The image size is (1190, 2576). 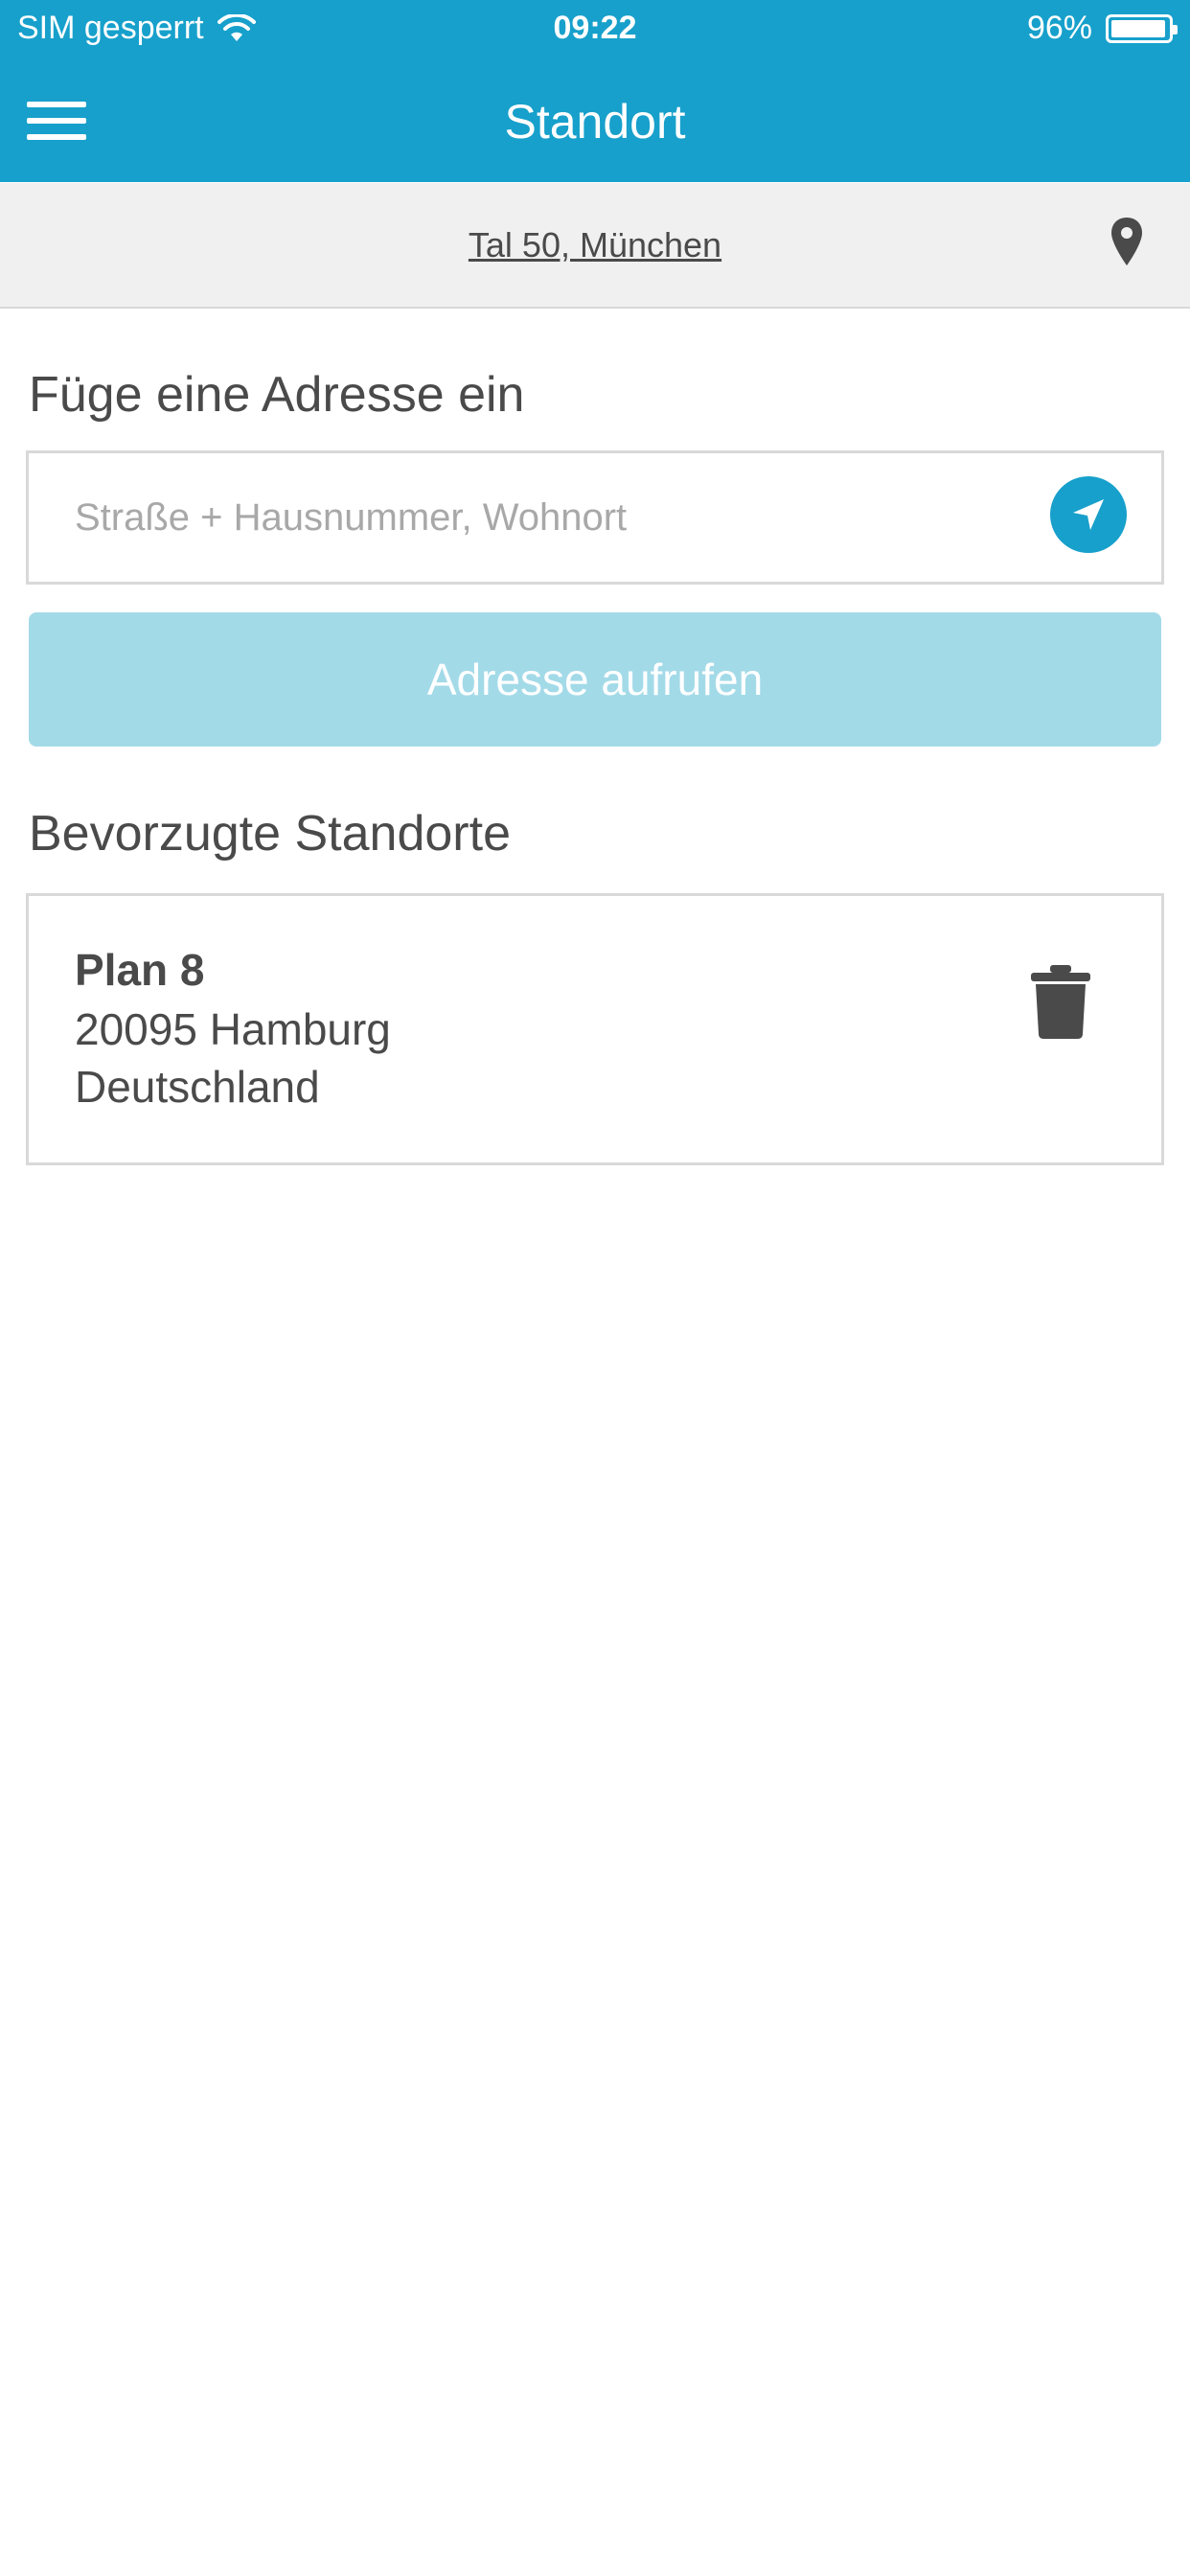 I want to click on address-input-container, so click(x=595, y=517).